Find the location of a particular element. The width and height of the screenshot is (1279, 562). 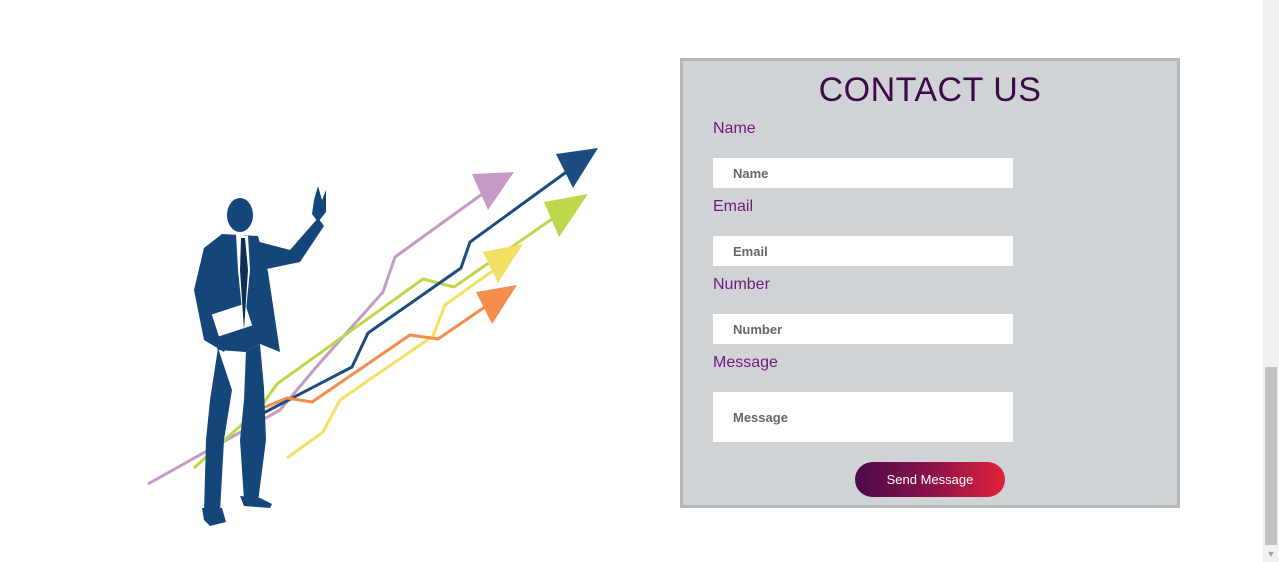

triangle-down-icon: ▼ is located at coordinates (1271, 554).